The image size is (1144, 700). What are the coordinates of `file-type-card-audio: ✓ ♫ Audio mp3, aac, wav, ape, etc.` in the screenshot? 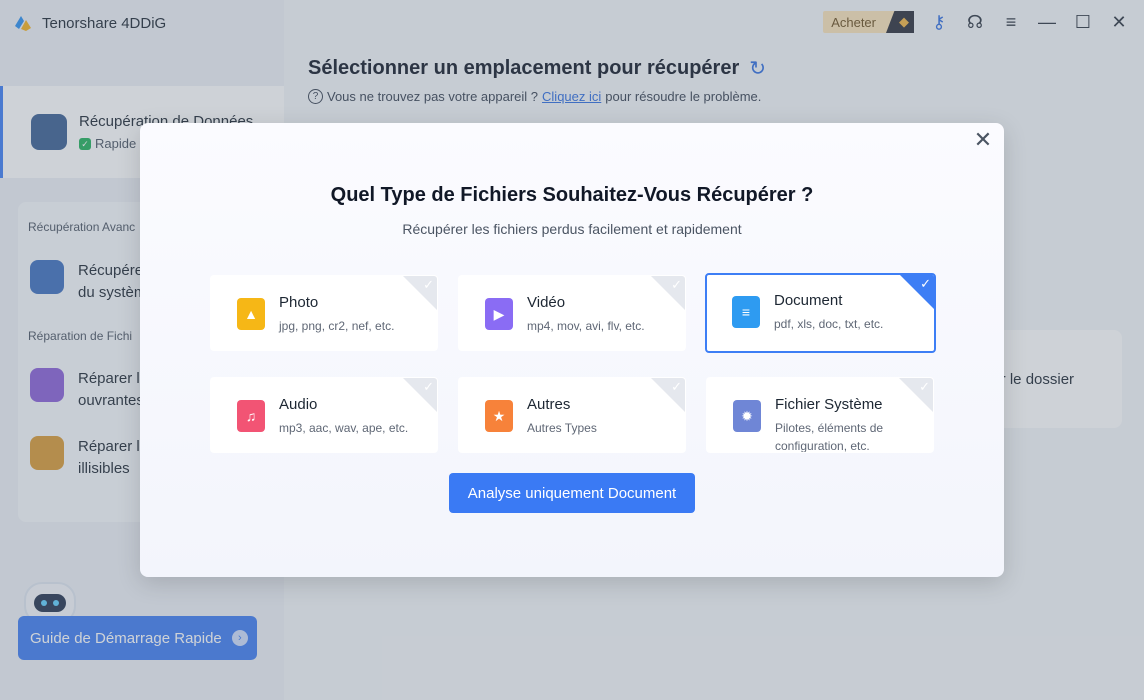 It's located at (324, 415).